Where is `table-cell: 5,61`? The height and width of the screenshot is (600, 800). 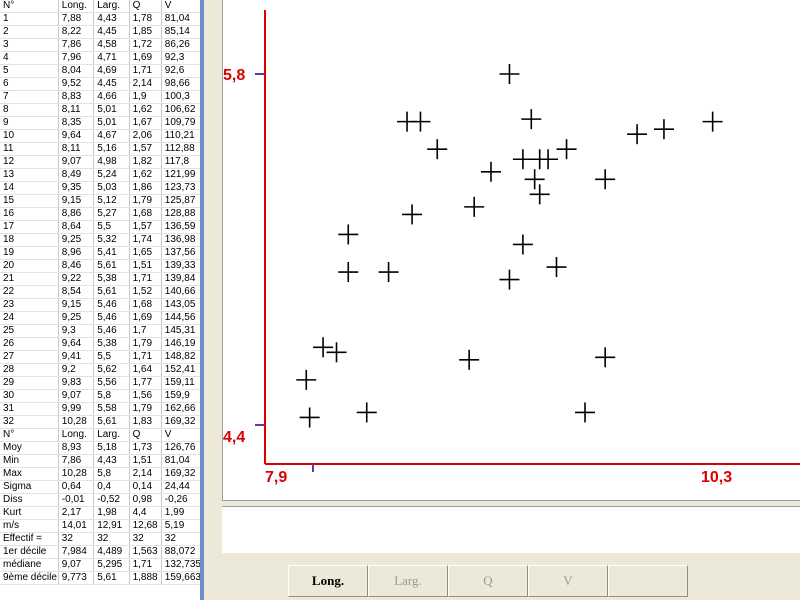
table-cell: 5,61 is located at coordinates (111, 578).